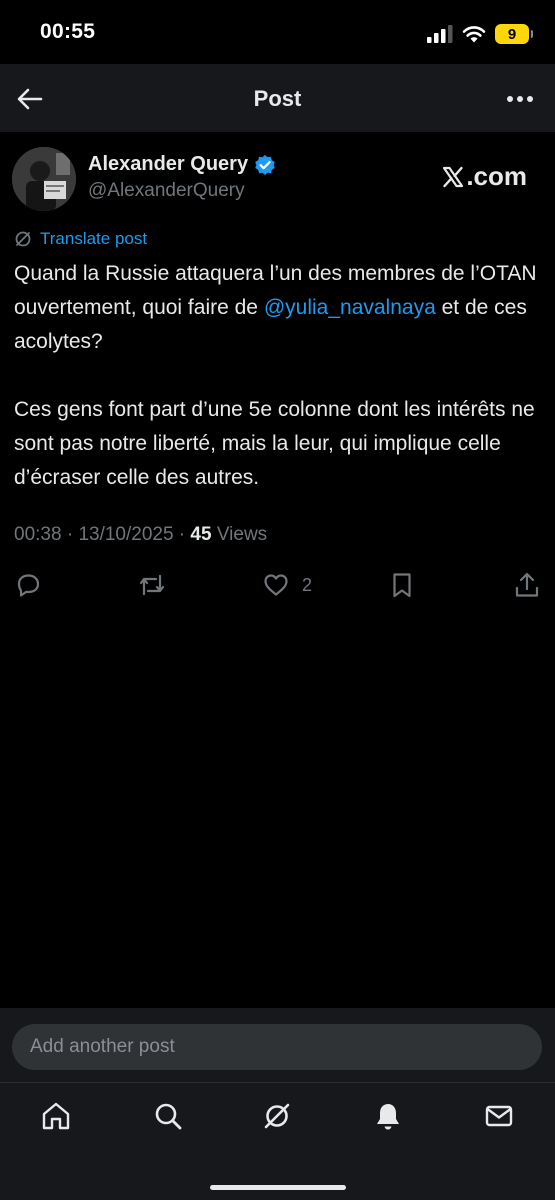  I want to click on like-button: 2, so click(287, 585).